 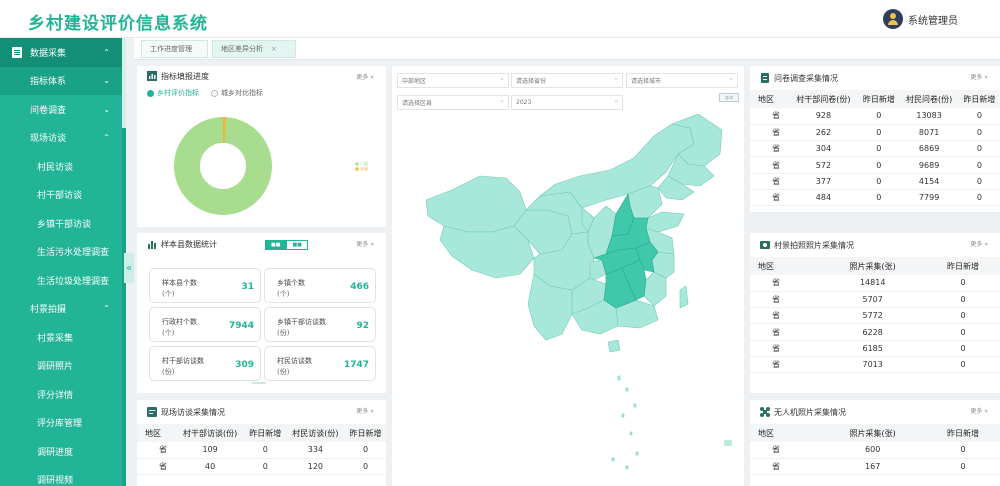 What do you see at coordinates (63, 309) in the screenshot?
I see `sidebar-item: 村景拍摄 ⌃` at bounding box center [63, 309].